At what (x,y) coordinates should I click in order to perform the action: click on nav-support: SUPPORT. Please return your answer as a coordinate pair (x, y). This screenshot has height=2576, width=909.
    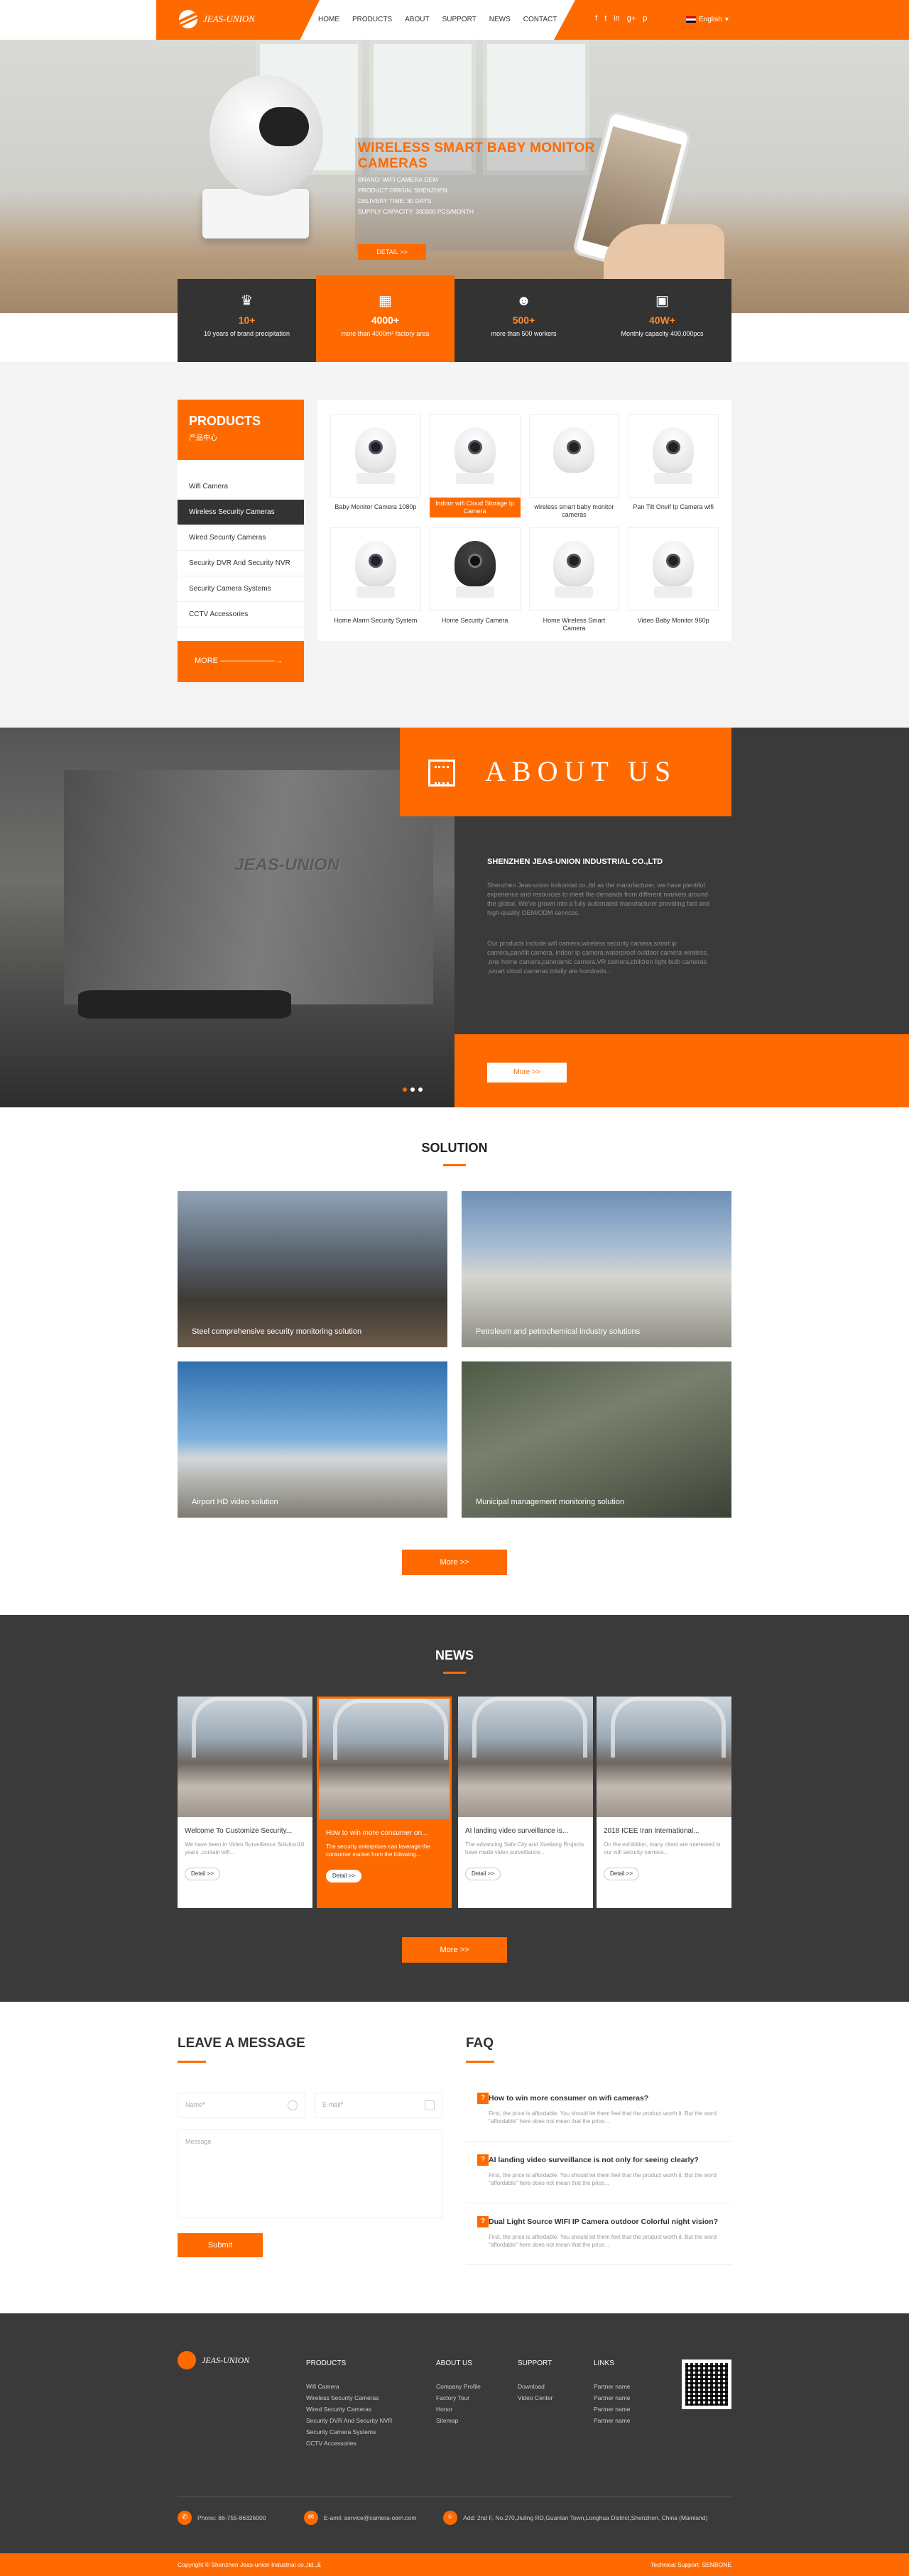
    Looking at the image, I should click on (460, 19).